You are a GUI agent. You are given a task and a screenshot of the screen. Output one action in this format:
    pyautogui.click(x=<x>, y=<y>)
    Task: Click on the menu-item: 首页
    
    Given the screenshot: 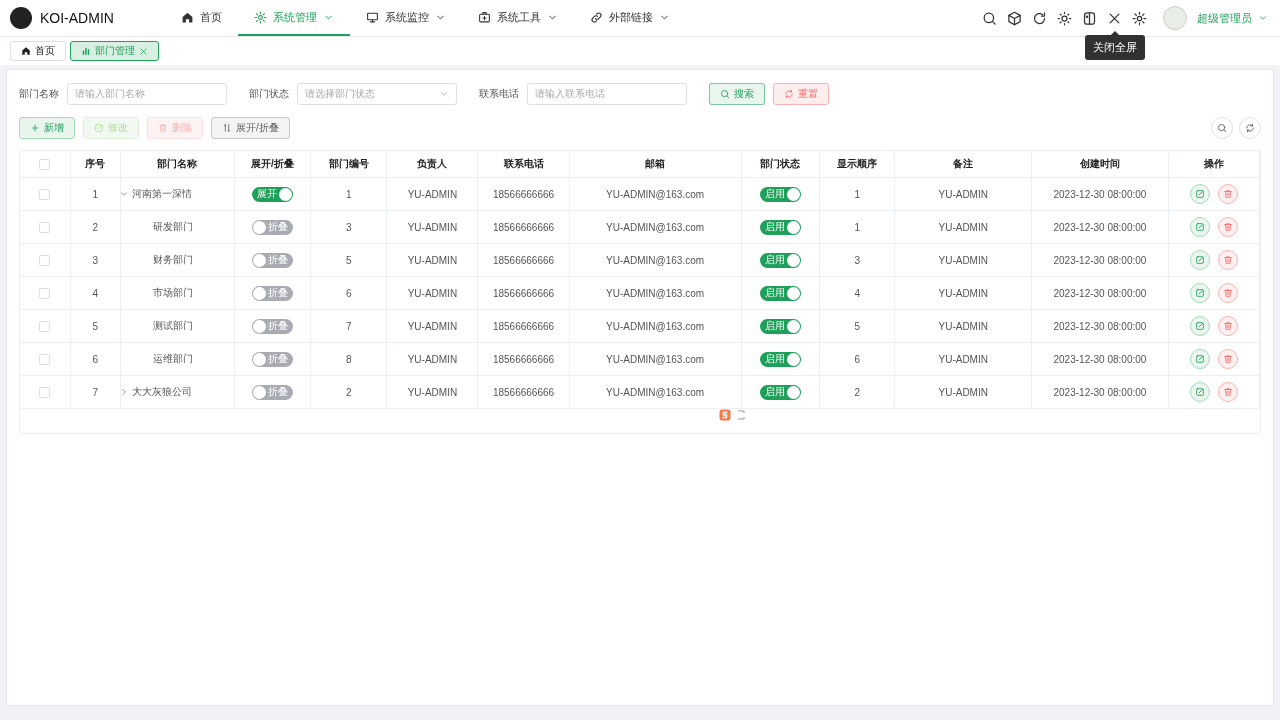 What is the action you would take?
    pyautogui.click(x=201, y=18)
    